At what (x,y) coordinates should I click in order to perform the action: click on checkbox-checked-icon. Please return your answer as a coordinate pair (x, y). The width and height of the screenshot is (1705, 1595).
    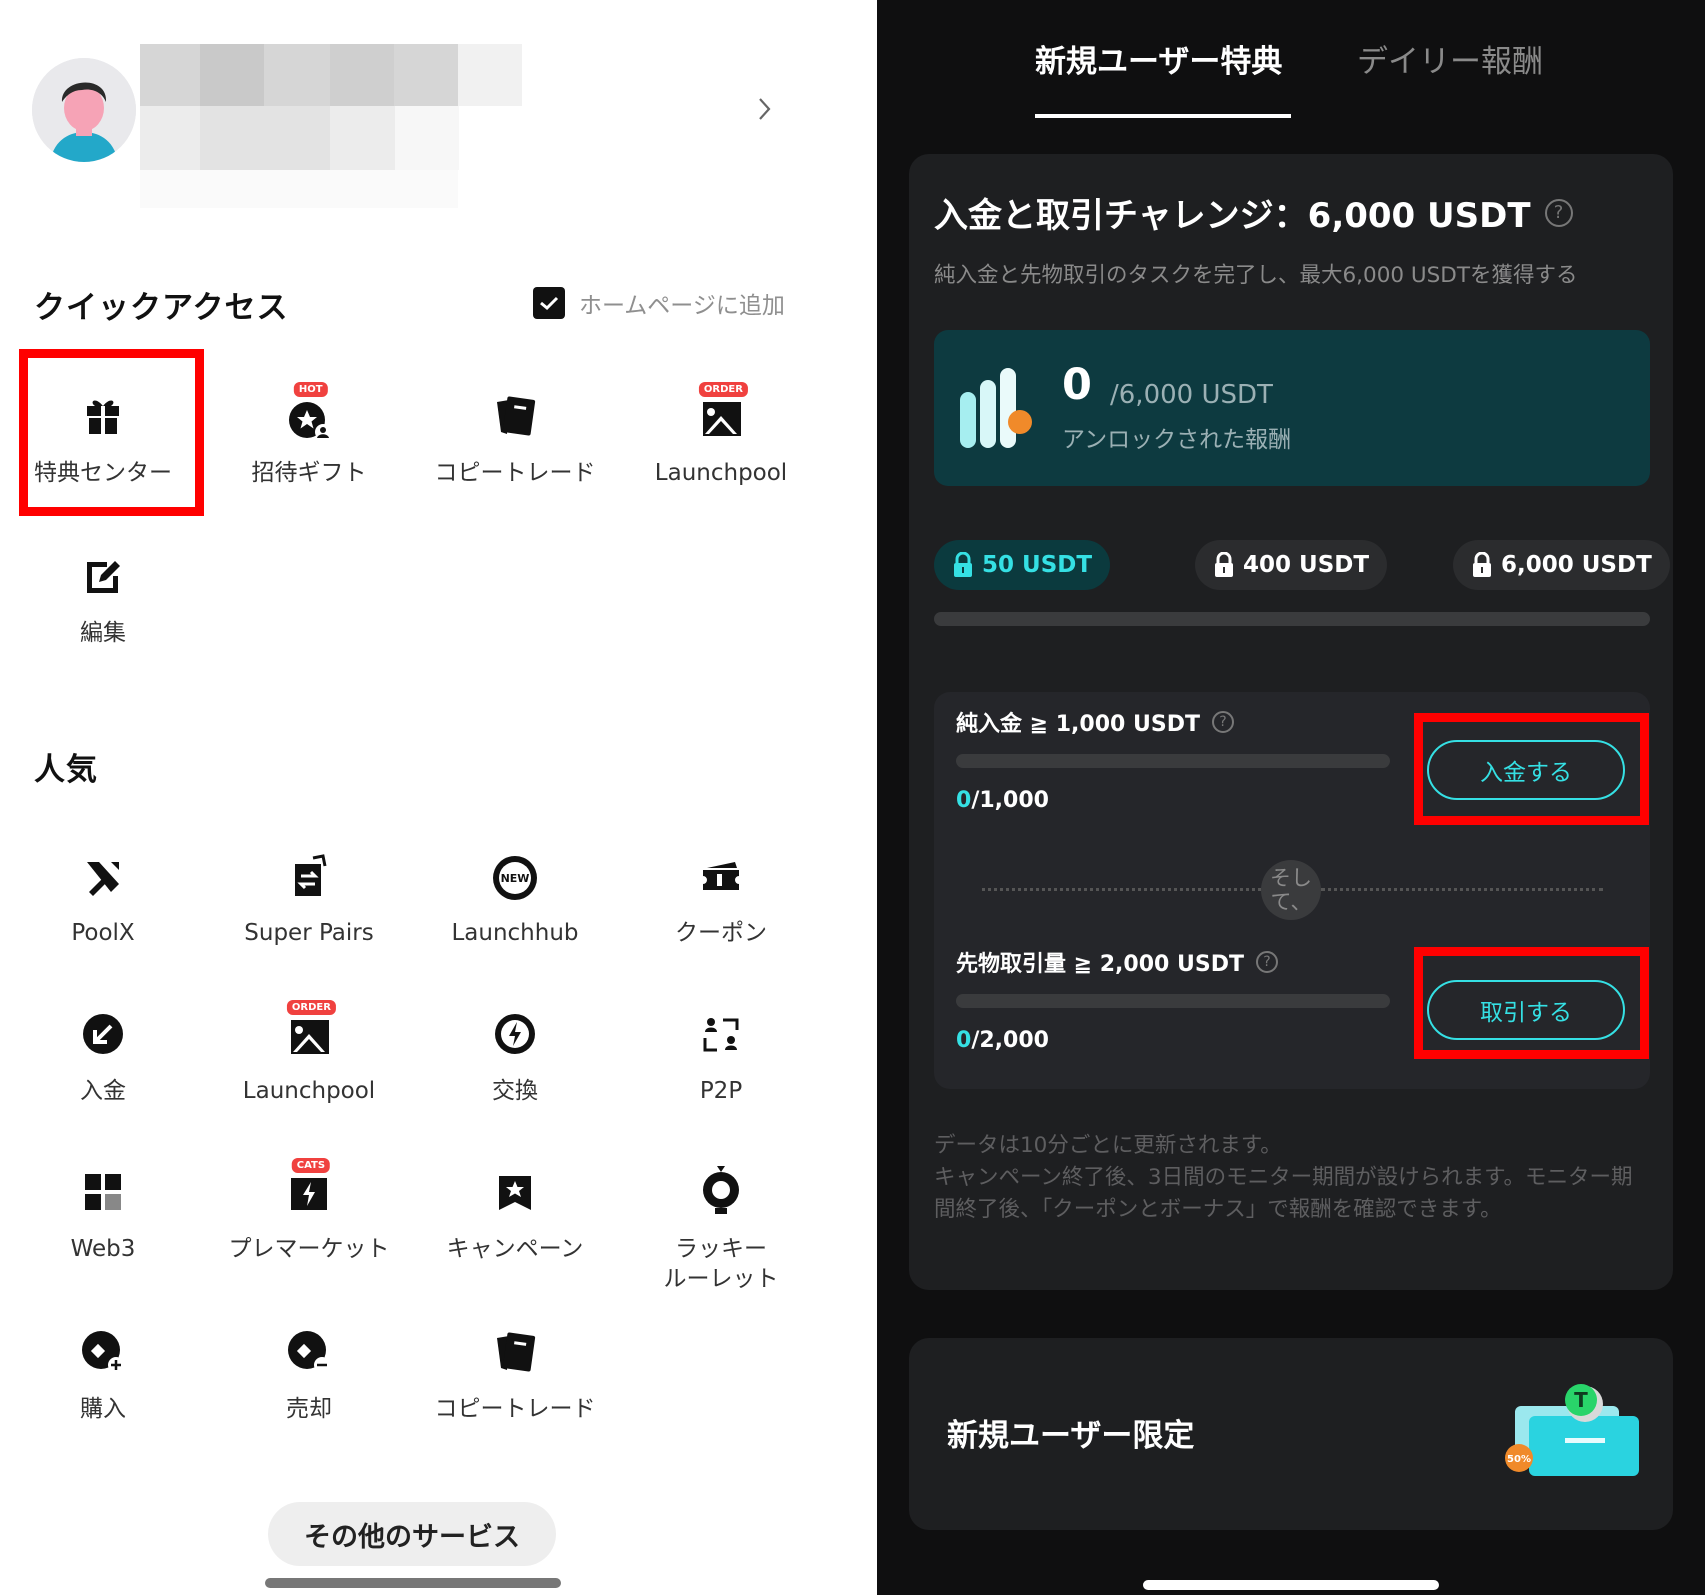
    Looking at the image, I should click on (549, 303).